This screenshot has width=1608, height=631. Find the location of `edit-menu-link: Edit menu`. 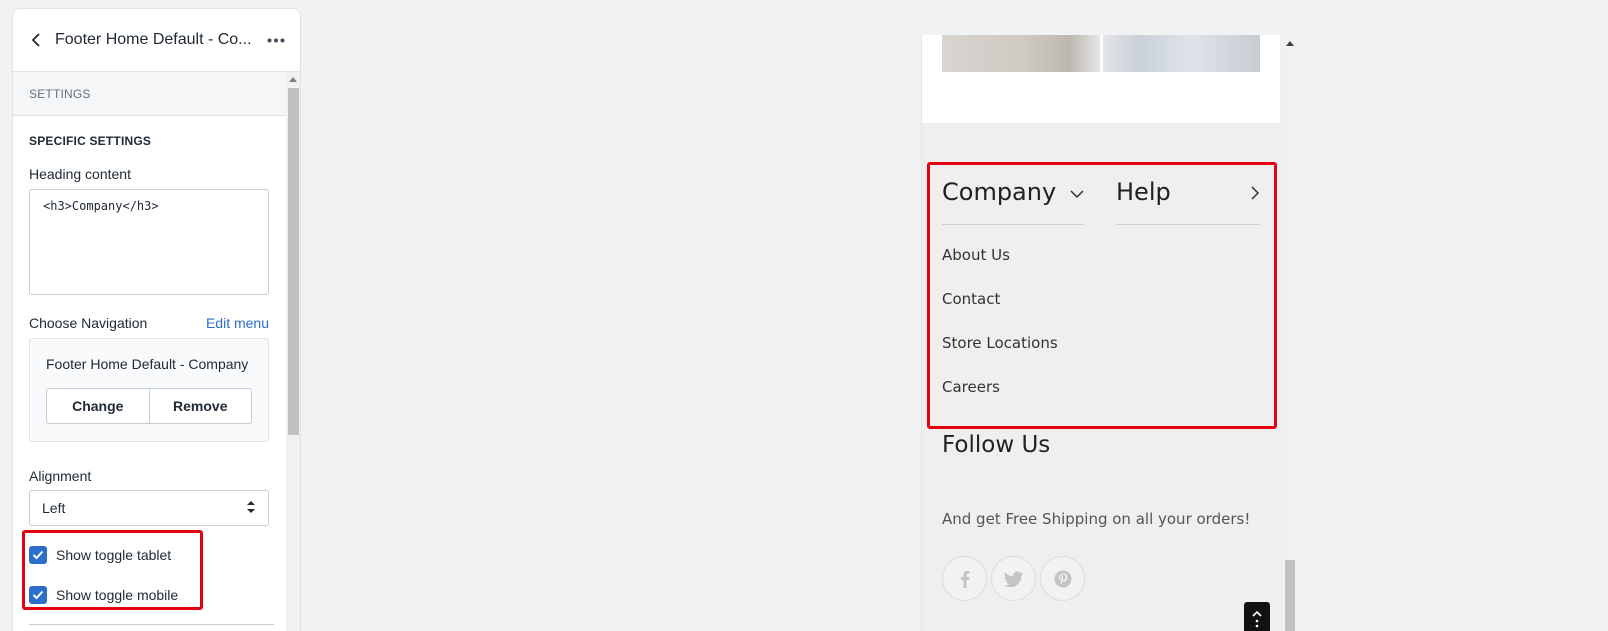

edit-menu-link: Edit menu is located at coordinates (237, 323).